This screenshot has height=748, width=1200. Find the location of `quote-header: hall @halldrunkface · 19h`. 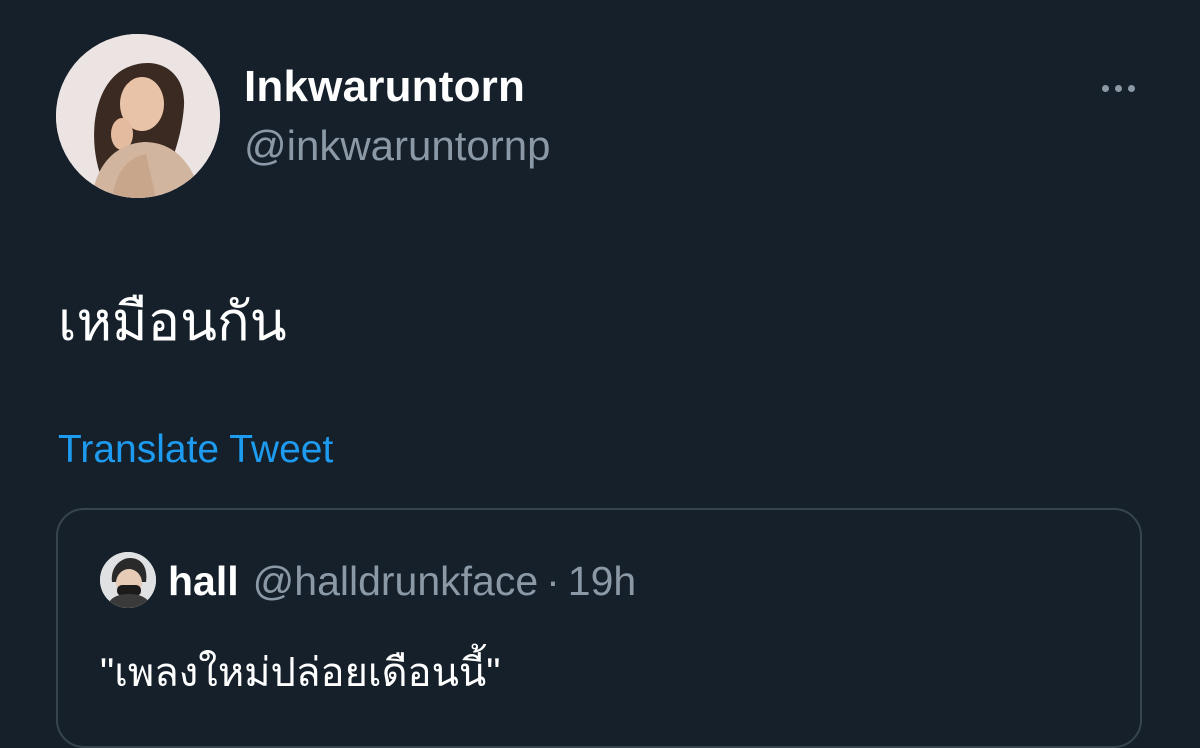

quote-header: hall @halldrunkface · 19h is located at coordinates (402, 581).